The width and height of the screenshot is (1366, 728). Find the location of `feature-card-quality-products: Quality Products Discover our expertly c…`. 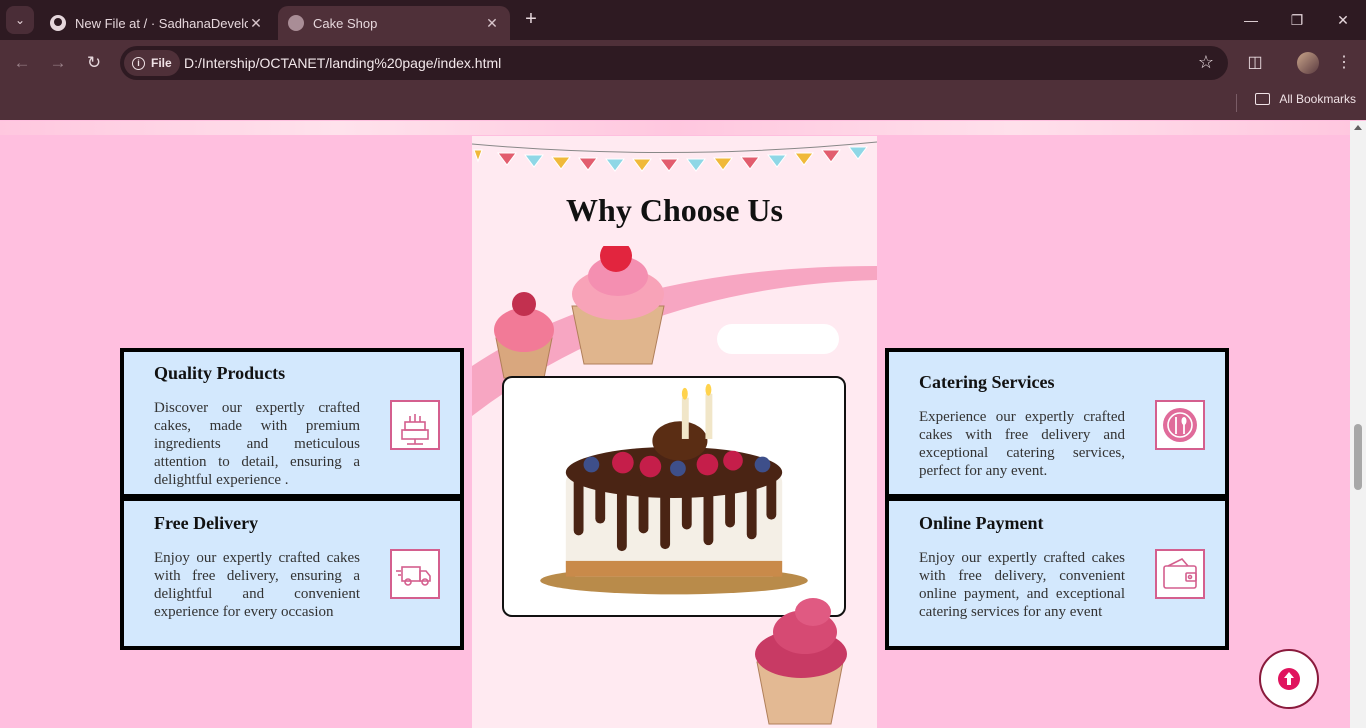

feature-card-quality-products: Quality Products Discover our expertly c… is located at coordinates (292, 423).